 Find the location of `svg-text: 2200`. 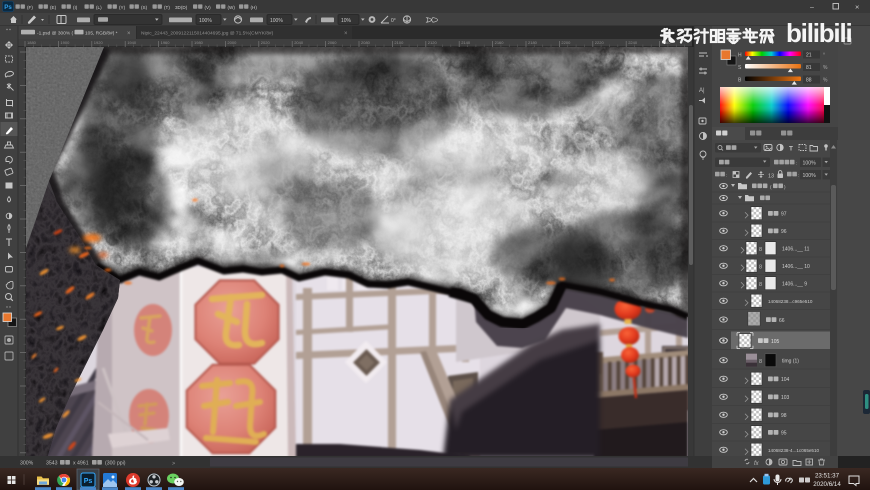

svg-text: 2200 is located at coordinates (566, 42).